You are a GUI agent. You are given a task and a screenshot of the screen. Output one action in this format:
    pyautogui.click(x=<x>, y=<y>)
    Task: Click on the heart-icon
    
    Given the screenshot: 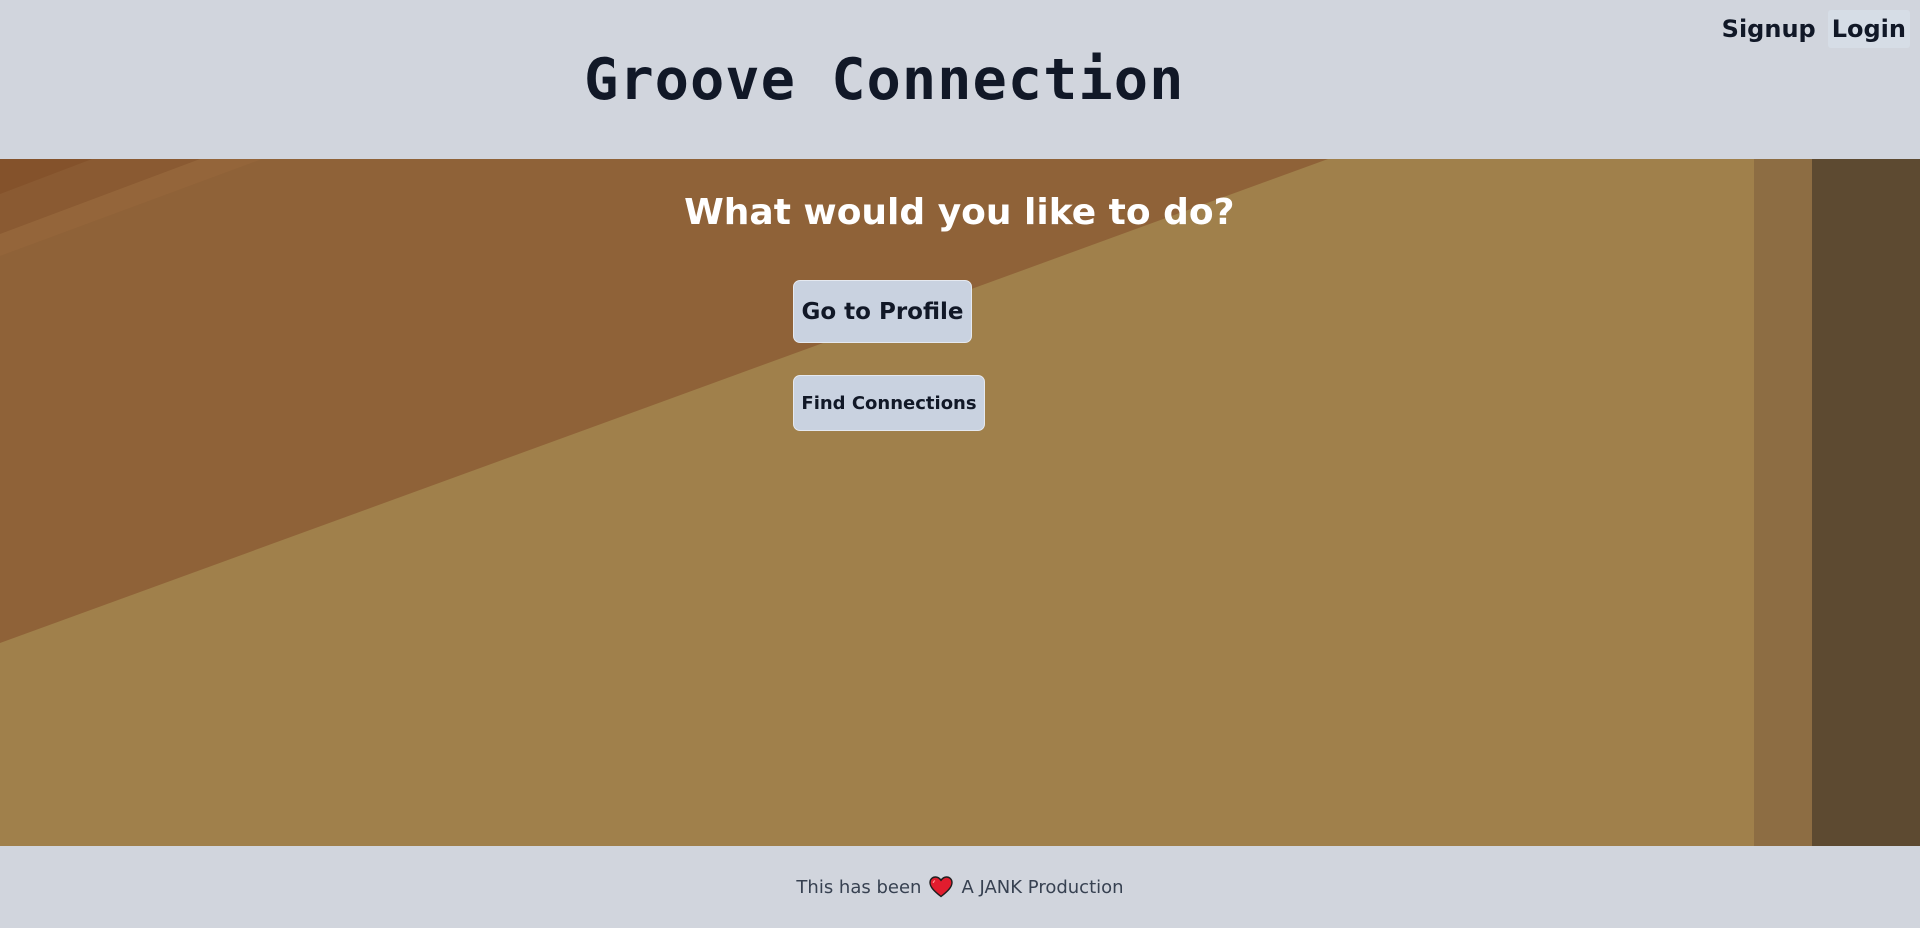 What is the action you would take?
    pyautogui.click(x=941, y=887)
    